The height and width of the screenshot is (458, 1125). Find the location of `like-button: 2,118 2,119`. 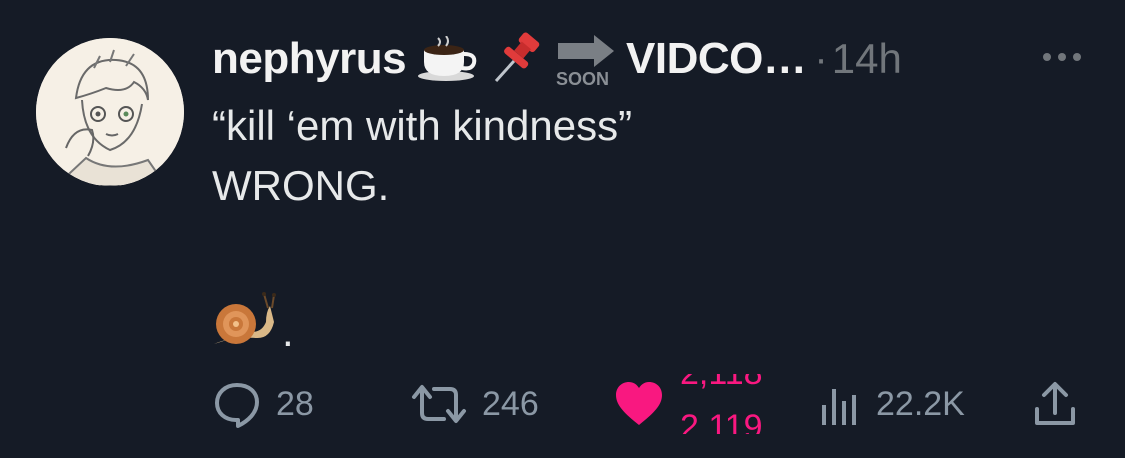

like-button: 2,118 2,119 is located at coordinates (702, 404).